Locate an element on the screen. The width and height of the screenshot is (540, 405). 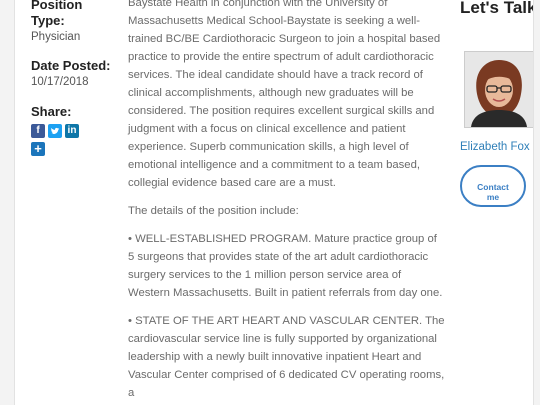
position-type-value: Physician is located at coordinates (56, 37).